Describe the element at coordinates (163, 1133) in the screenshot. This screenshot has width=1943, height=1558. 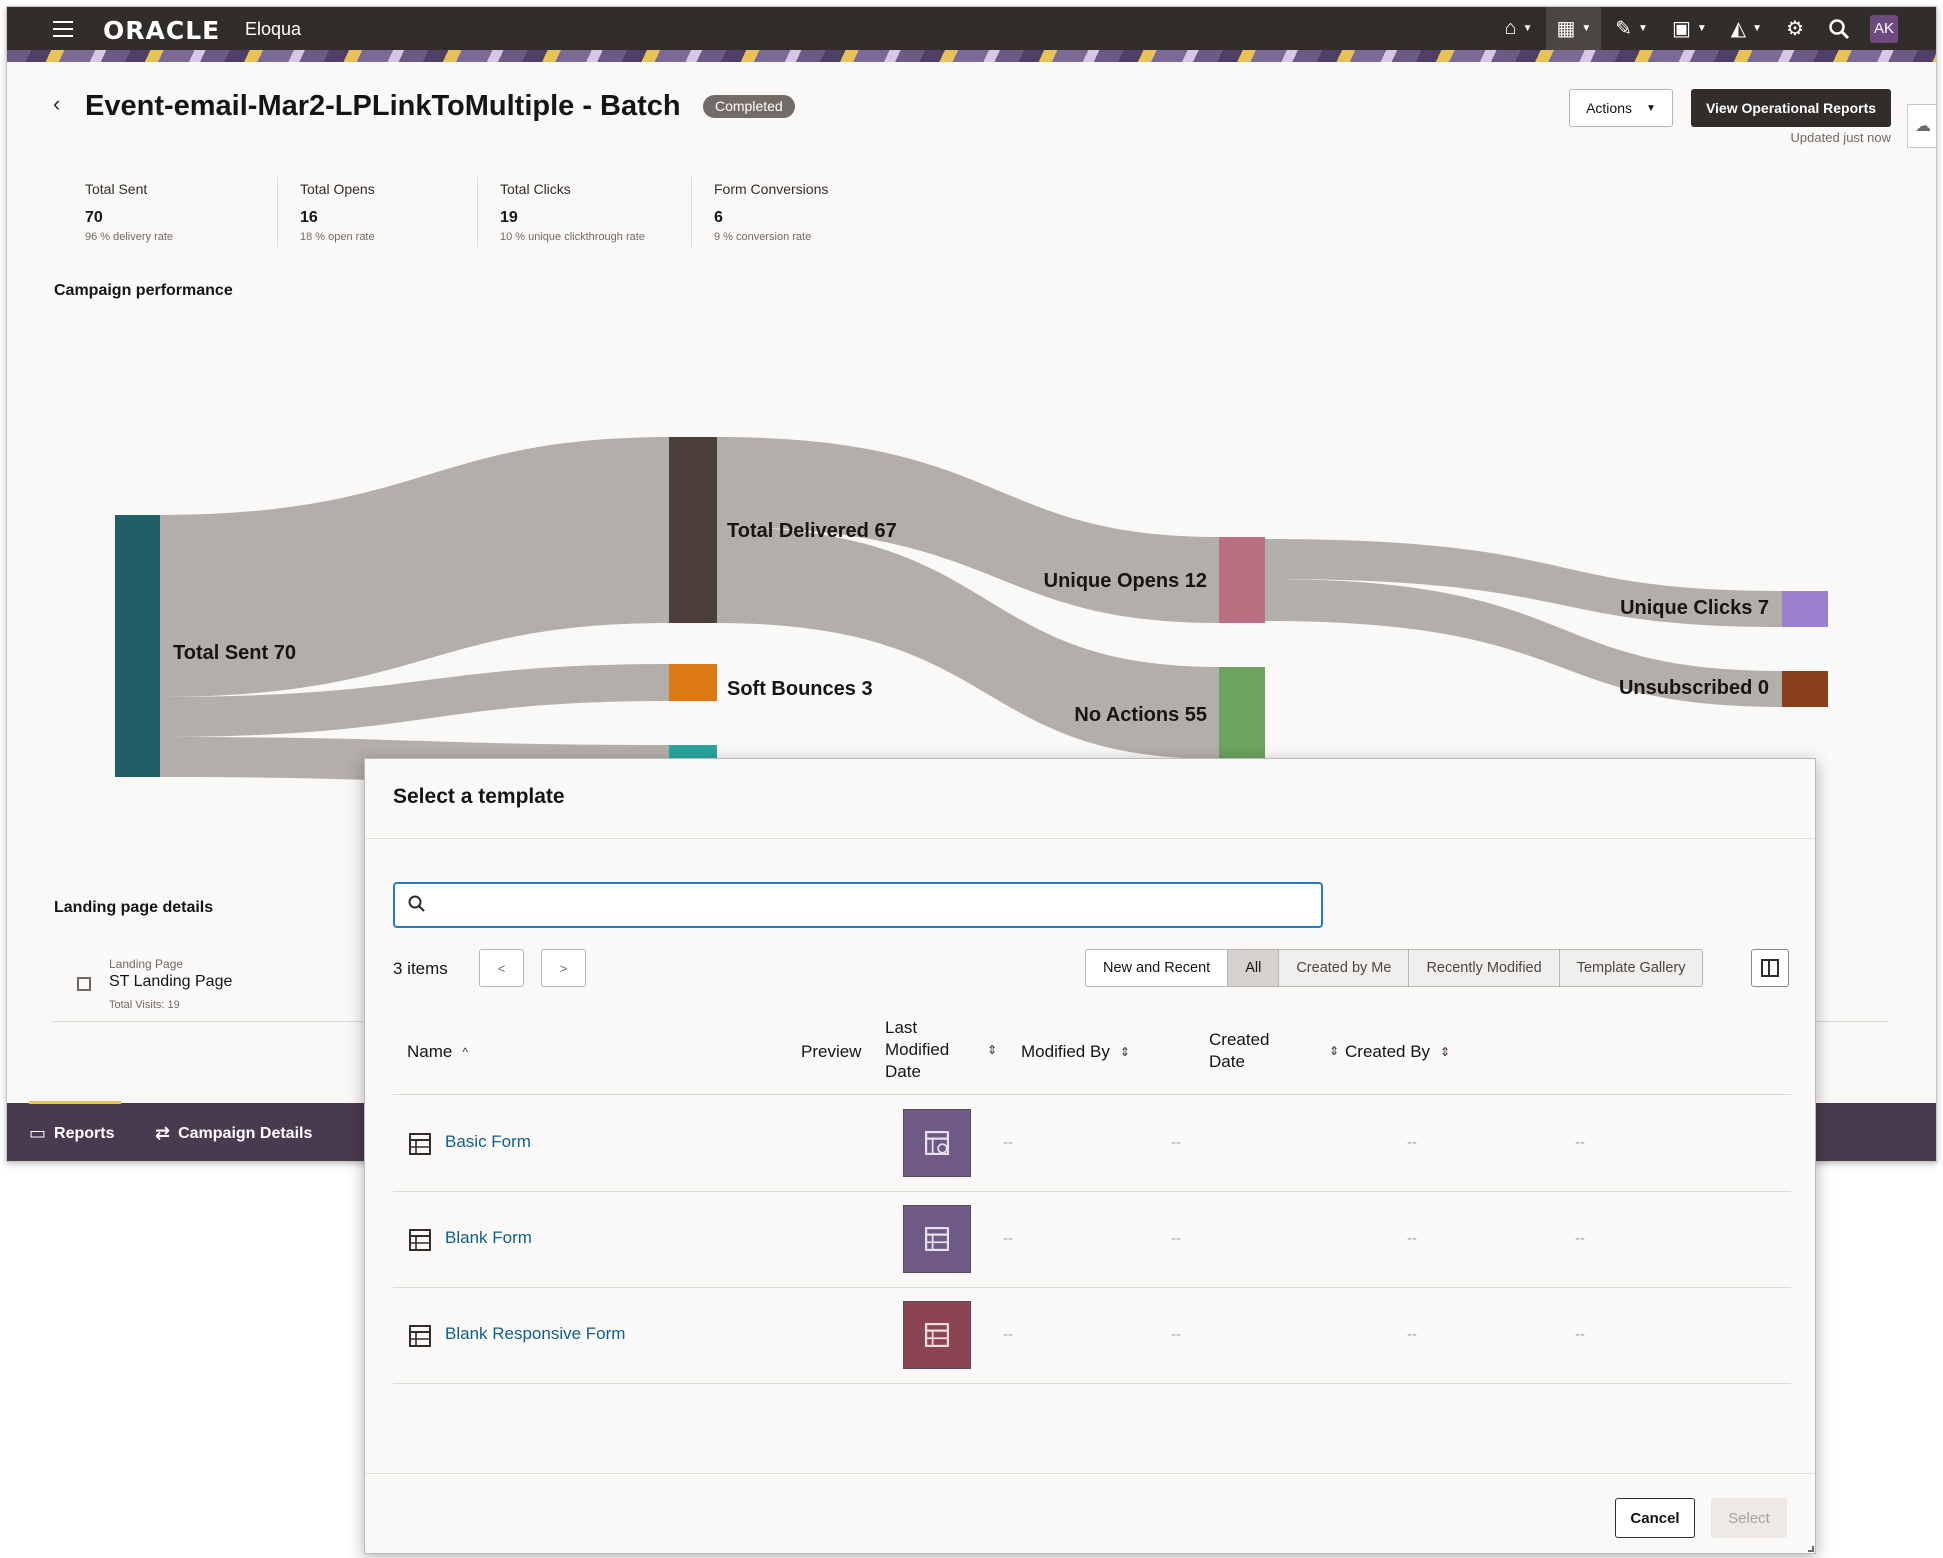
I see `campaign-details-icon: ⇄` at that location.